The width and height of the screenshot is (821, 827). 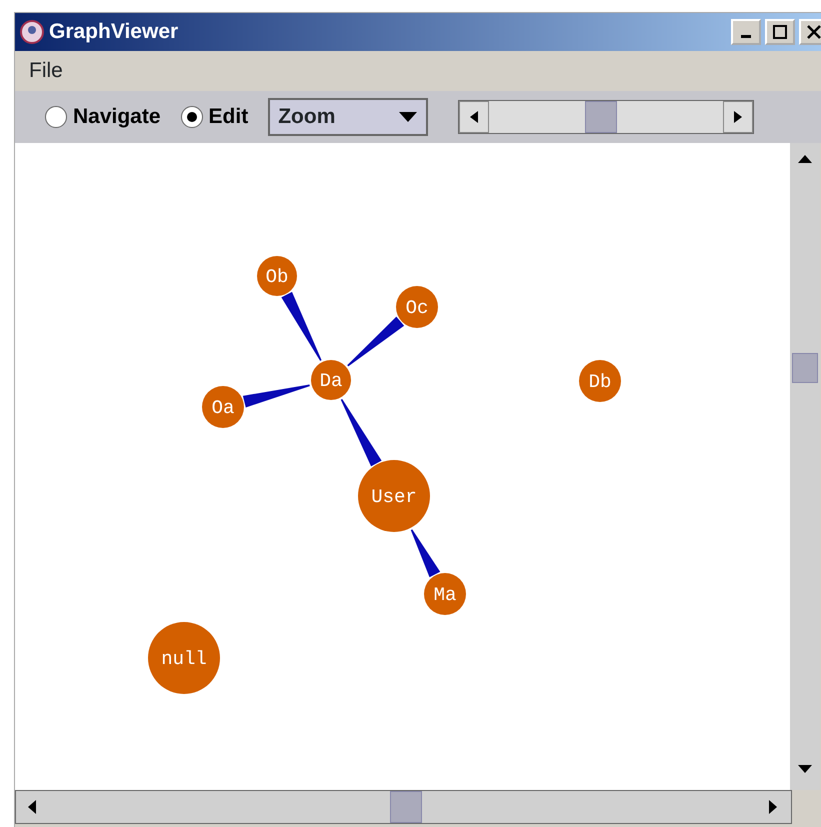 What do you see at coordinates (348, 117) in the screenshot?
I see `zoom-dropdown: Zoom` at bounding box center [348, 117].